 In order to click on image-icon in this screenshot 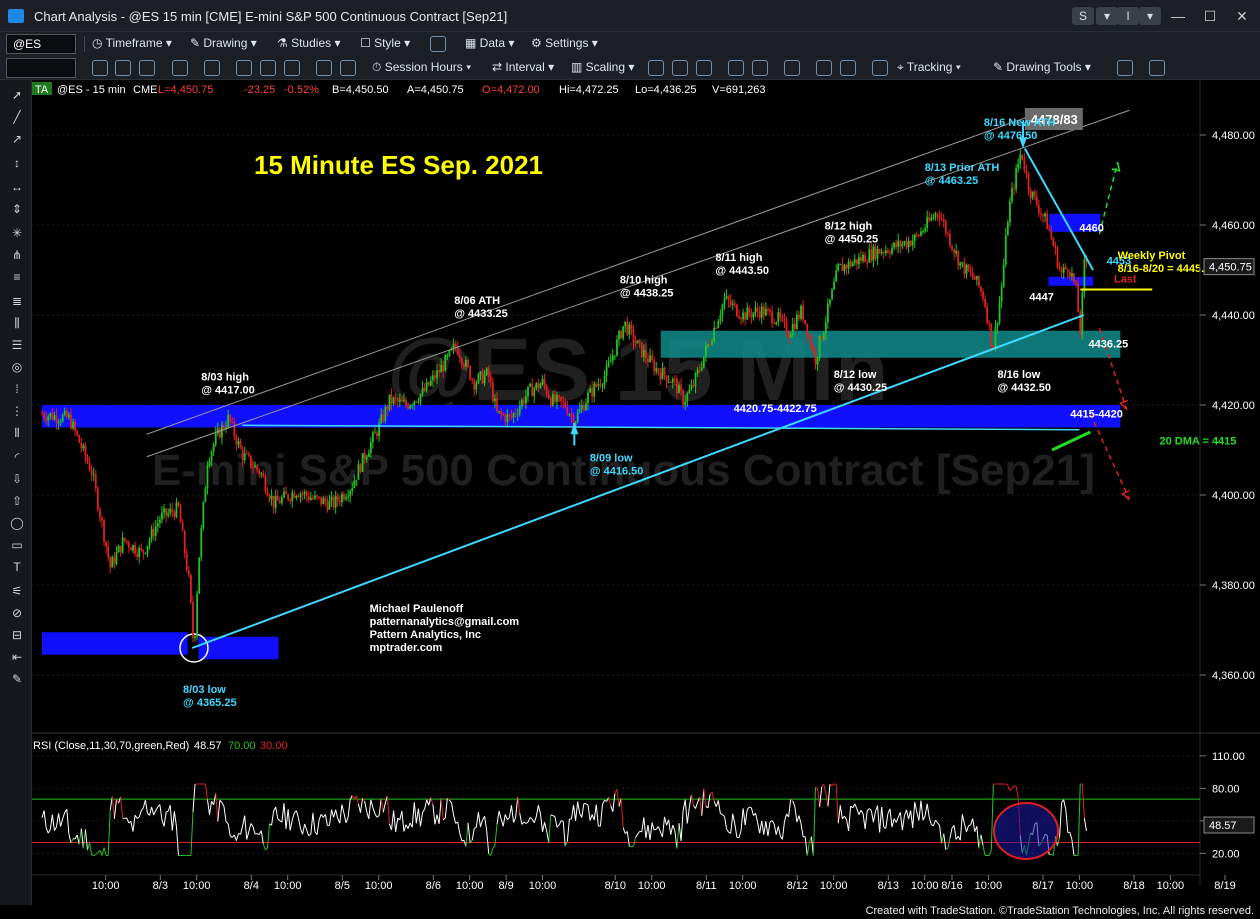, I will do `click(244, 68)`.